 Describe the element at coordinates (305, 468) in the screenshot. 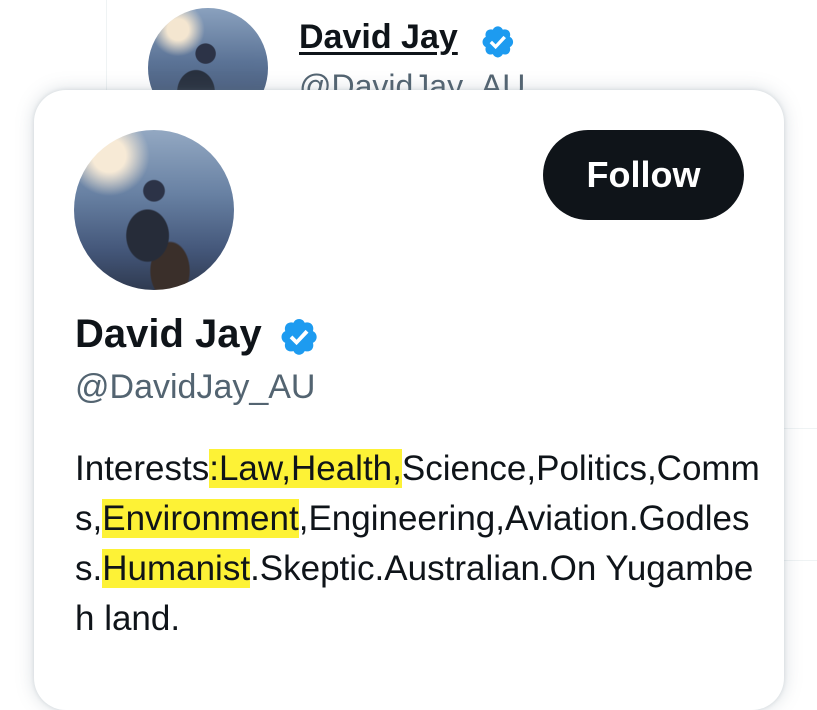

I see `bio-highlight: :Law,Health,` at that location.